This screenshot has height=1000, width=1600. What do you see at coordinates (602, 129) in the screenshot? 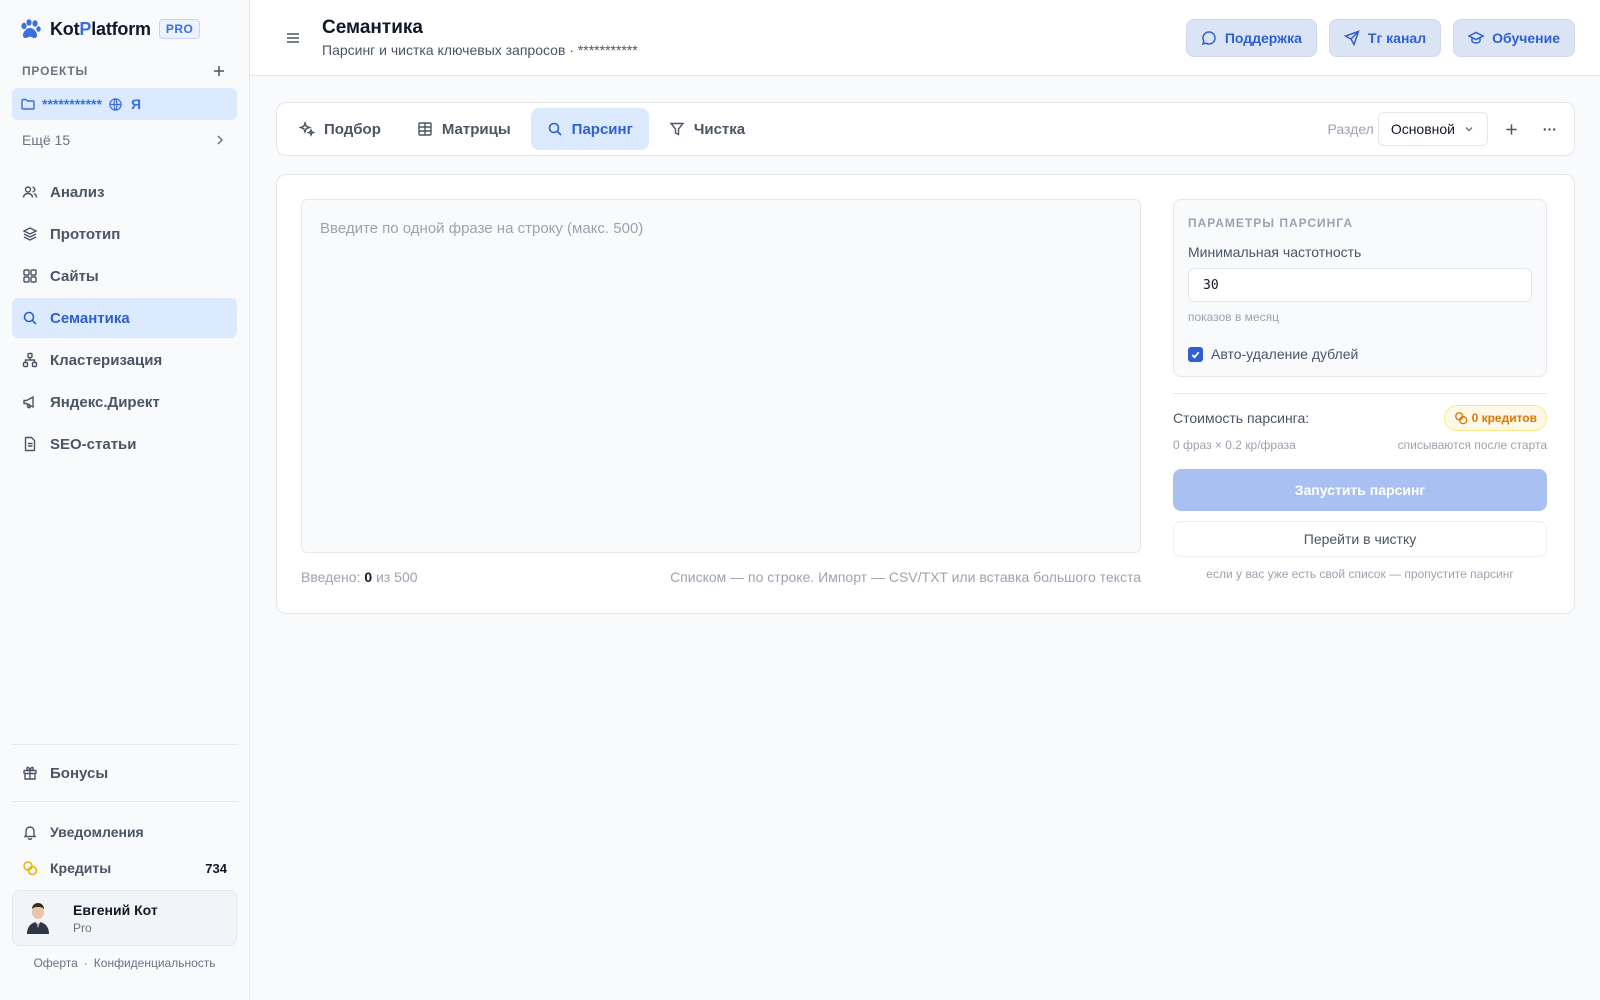
I see `tab-label: Парсинг` at bounding box center [602, 129].